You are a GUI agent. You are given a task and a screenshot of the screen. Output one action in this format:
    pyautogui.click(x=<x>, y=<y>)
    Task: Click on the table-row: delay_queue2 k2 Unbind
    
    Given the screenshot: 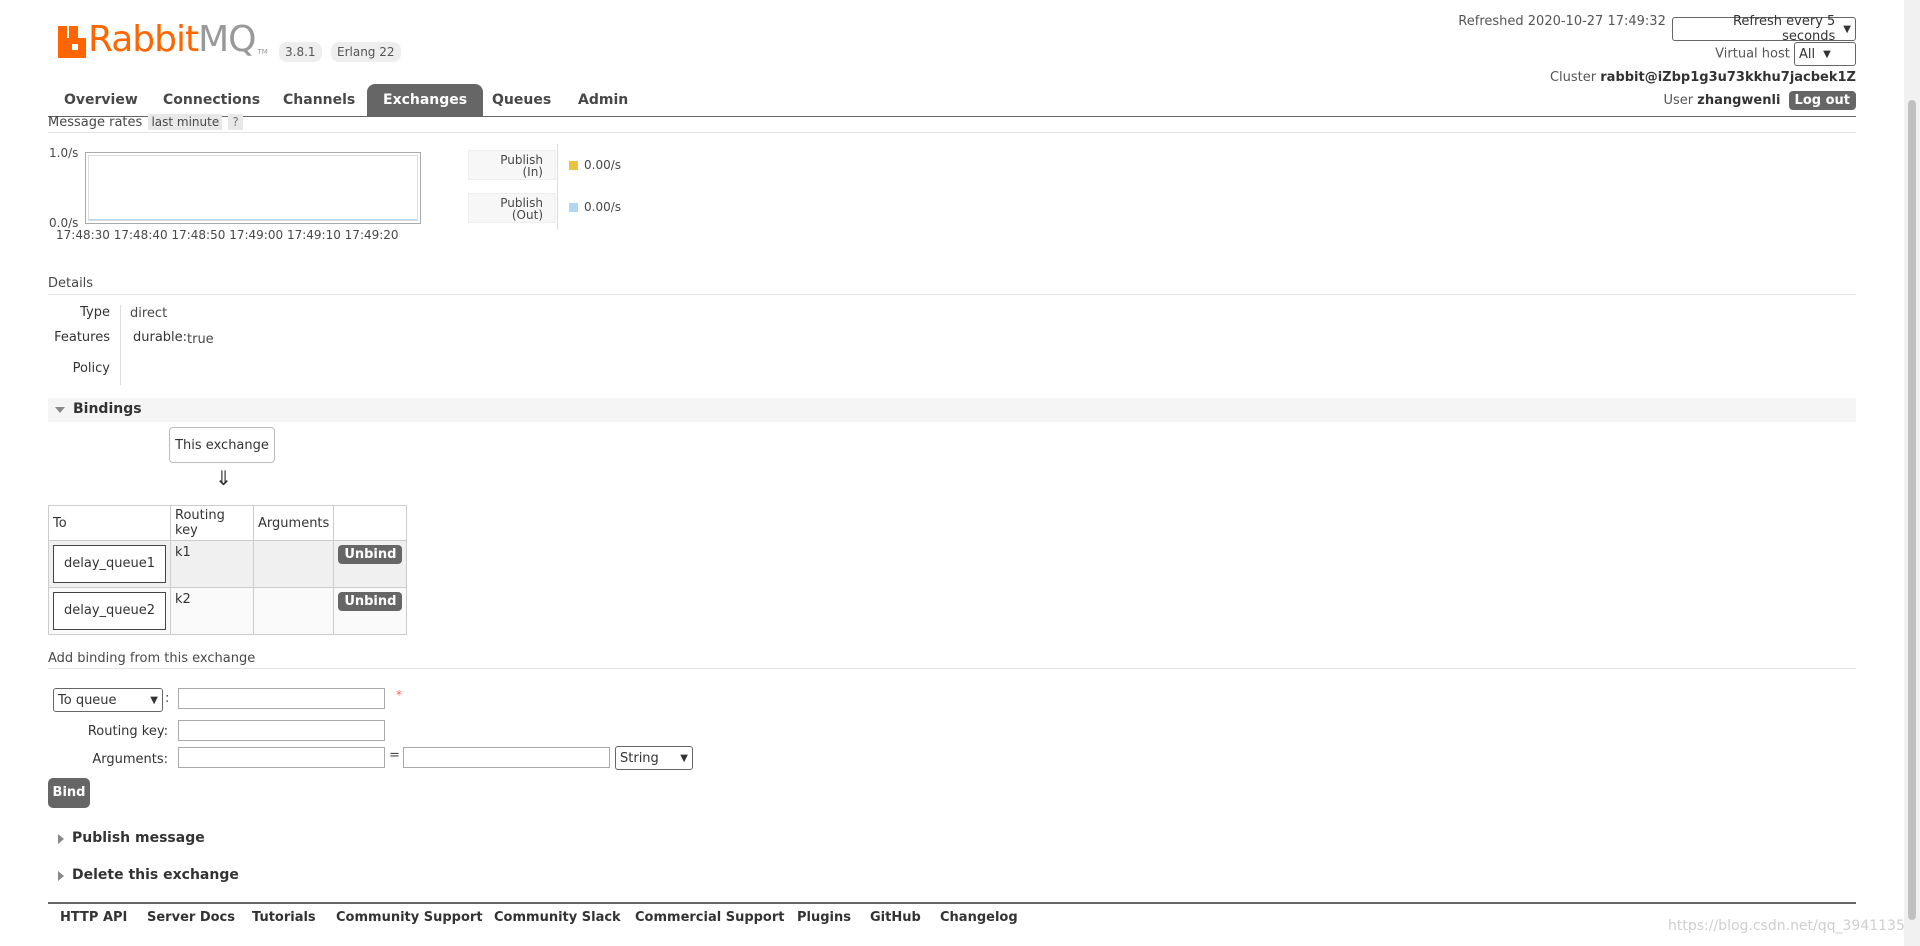 What is the action you would take?
    pyautogui.click(x=227, y=611)
    